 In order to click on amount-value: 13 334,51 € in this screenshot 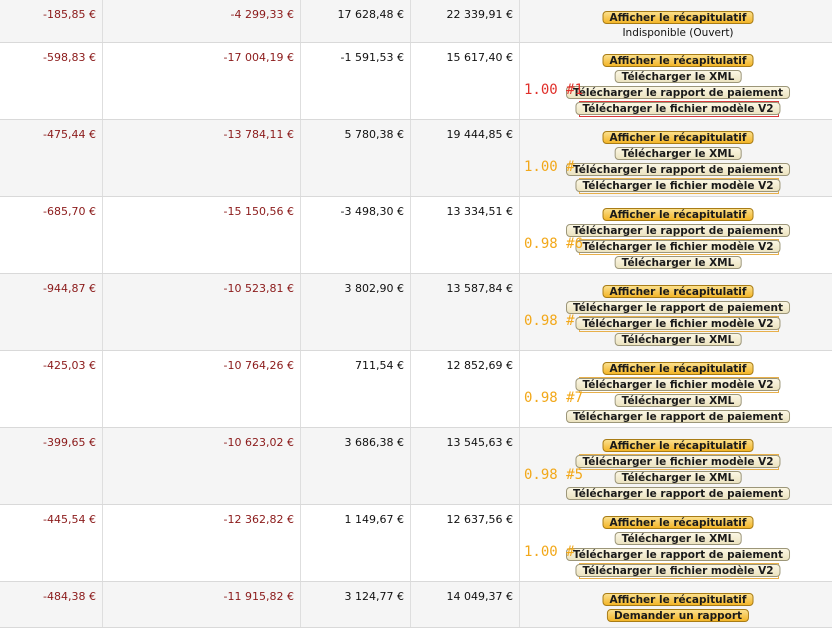, I will do `click(479, 211)`.